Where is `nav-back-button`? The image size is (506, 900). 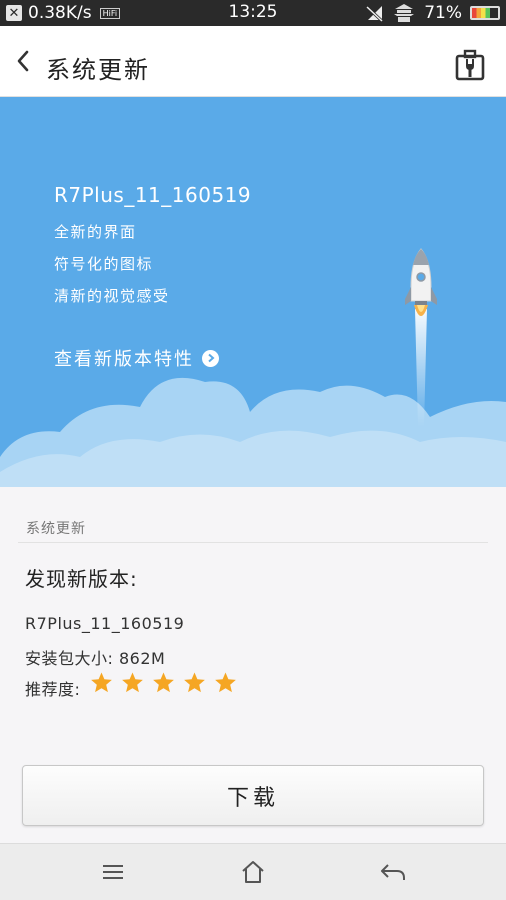 nav-back-button is located at coordinates (393, 872).